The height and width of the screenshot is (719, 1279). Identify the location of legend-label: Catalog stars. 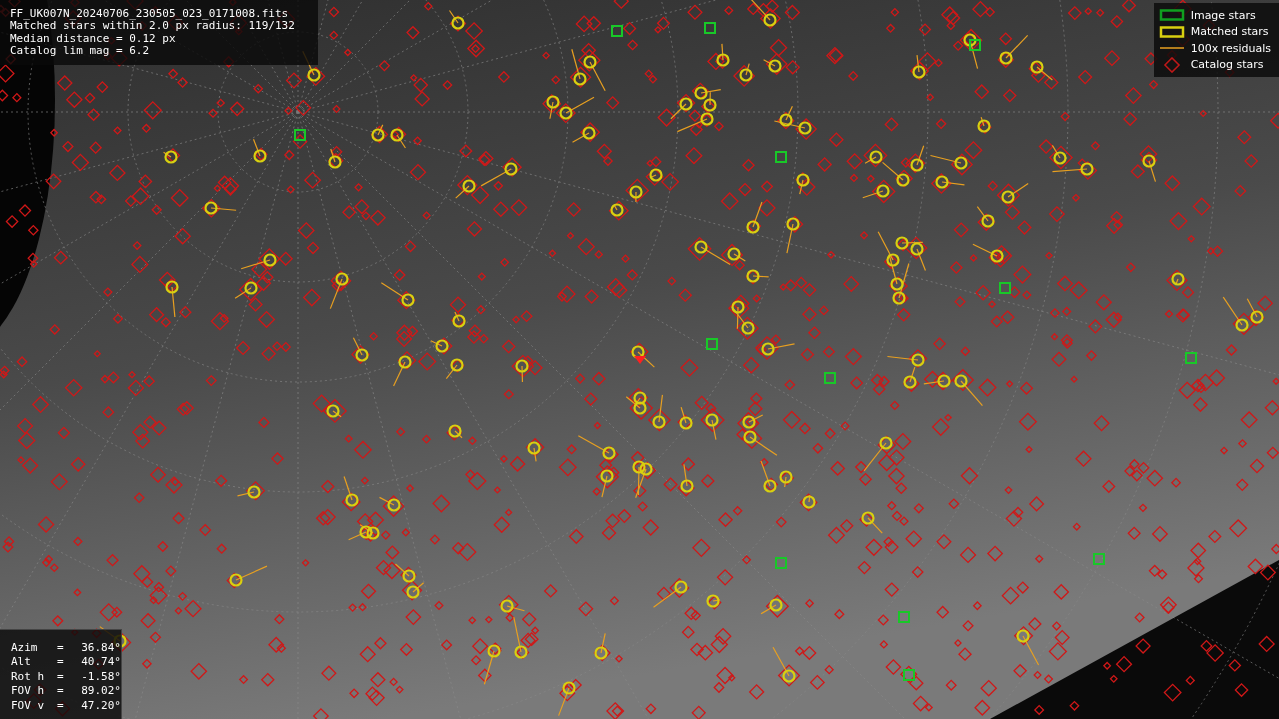
(1227, 65).